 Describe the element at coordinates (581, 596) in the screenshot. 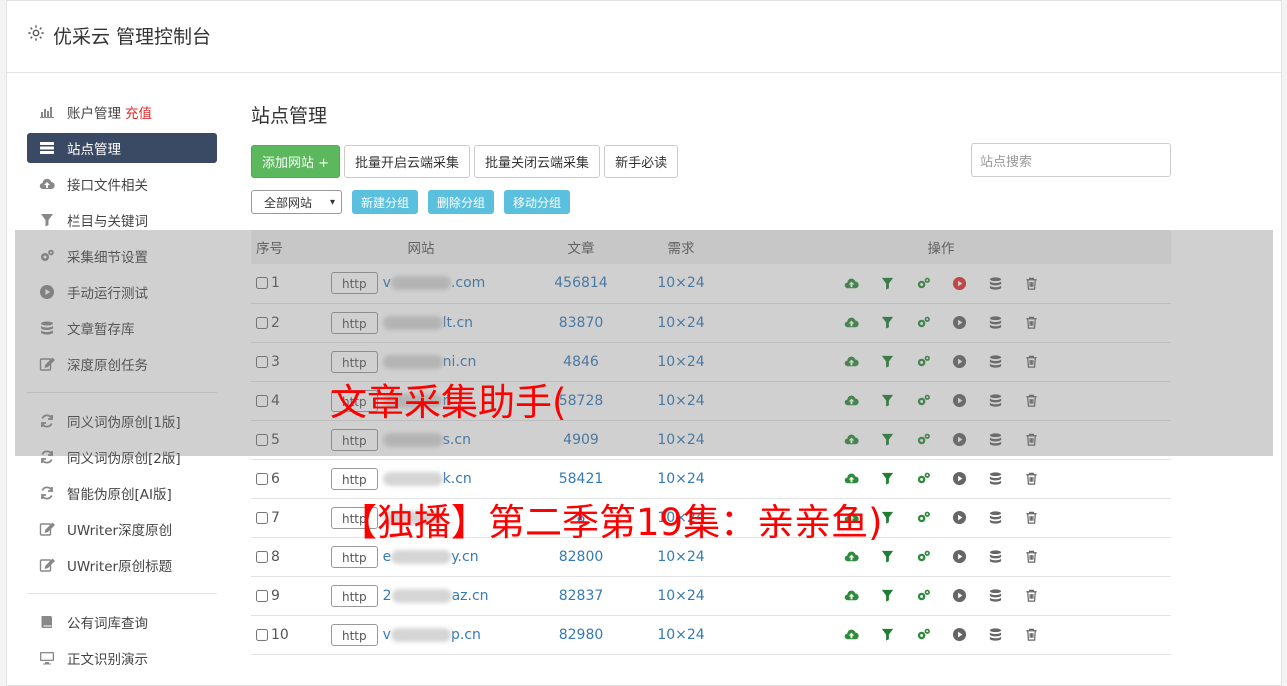

I see `article-count: 82837` at that location.